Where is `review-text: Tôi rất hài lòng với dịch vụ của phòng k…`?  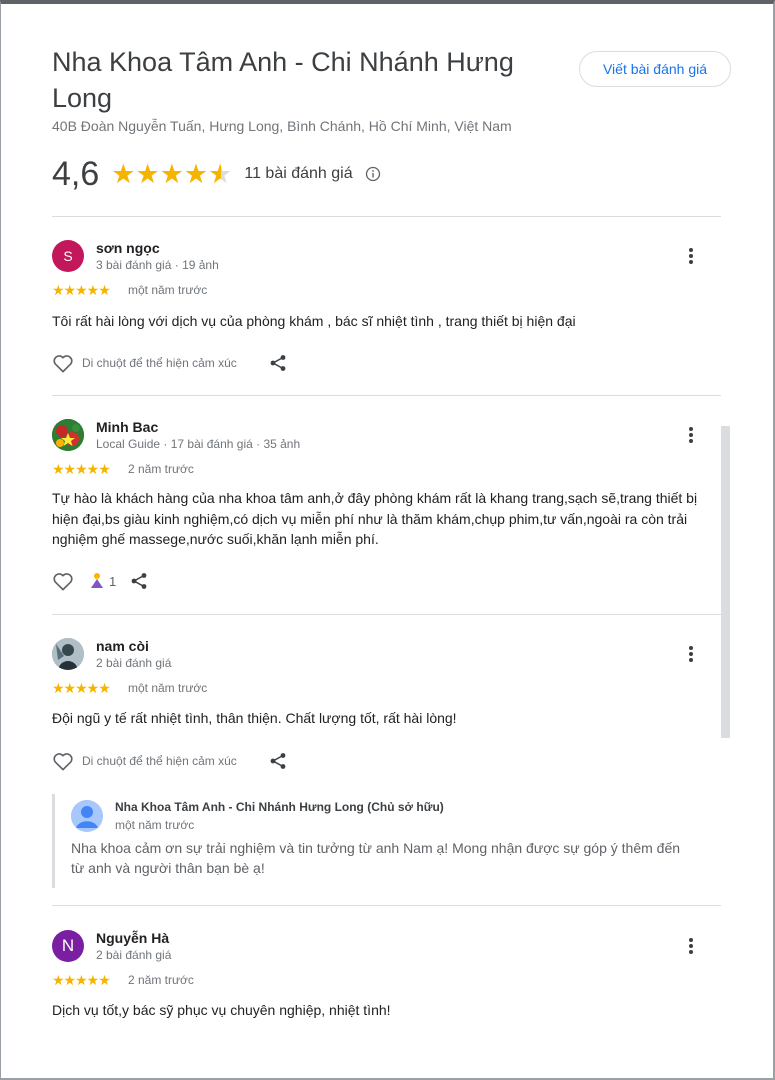 review-text: Tôi rất hài lòng với dịch vụ của phòng k… is located at coordinates (314, 321).